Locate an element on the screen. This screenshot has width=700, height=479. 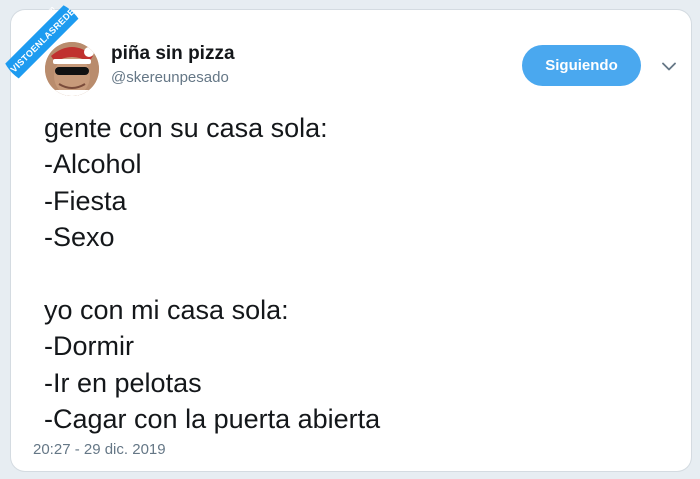
tweet-line: yo con mi casa sola: is located at coordinates (166, 309).